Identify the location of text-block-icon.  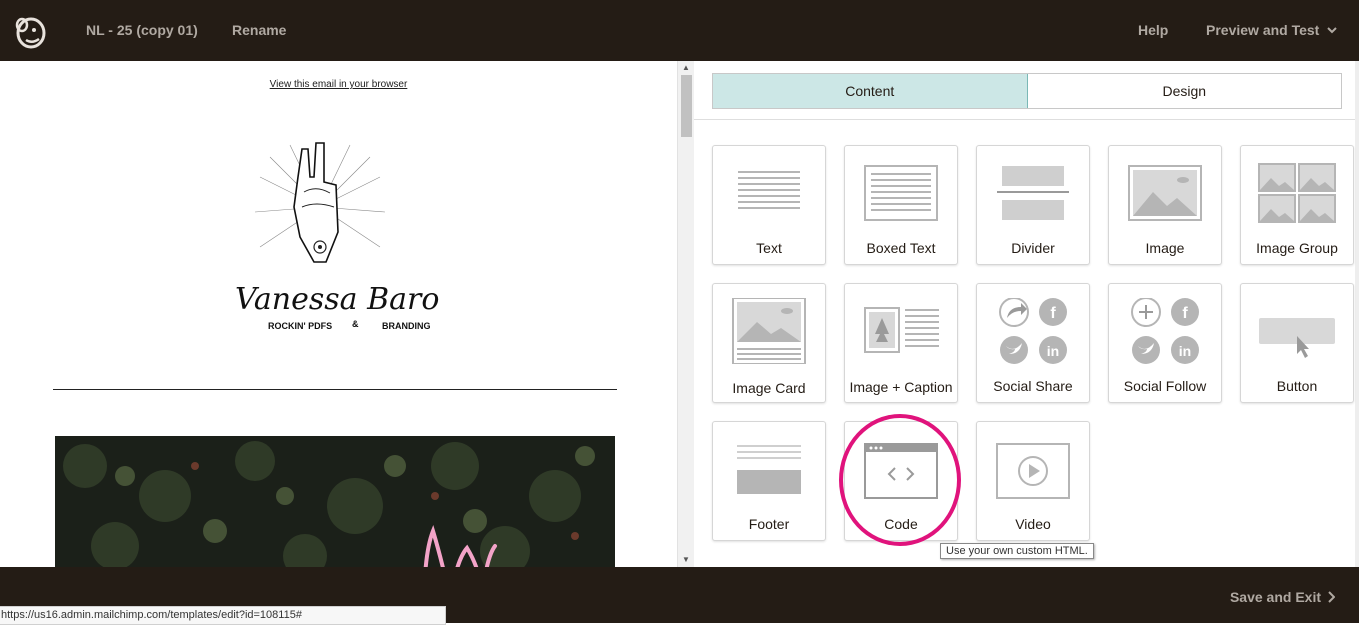
(769, 190).